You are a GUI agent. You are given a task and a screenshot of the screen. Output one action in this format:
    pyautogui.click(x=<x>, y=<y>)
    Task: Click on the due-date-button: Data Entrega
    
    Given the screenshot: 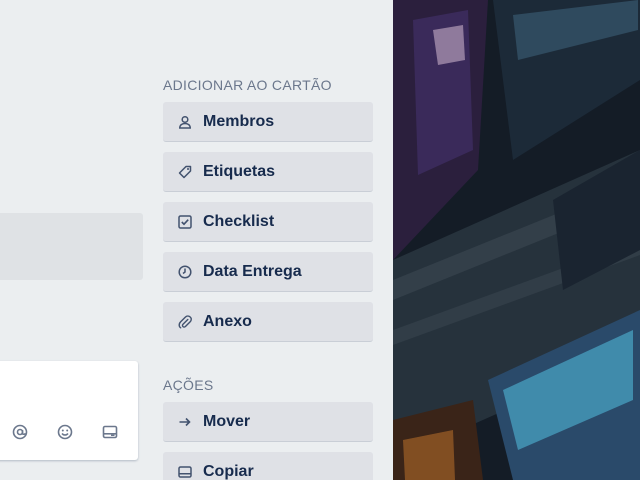 What is the action you would take?
    pyautogui.click(x=268, y=272)
    